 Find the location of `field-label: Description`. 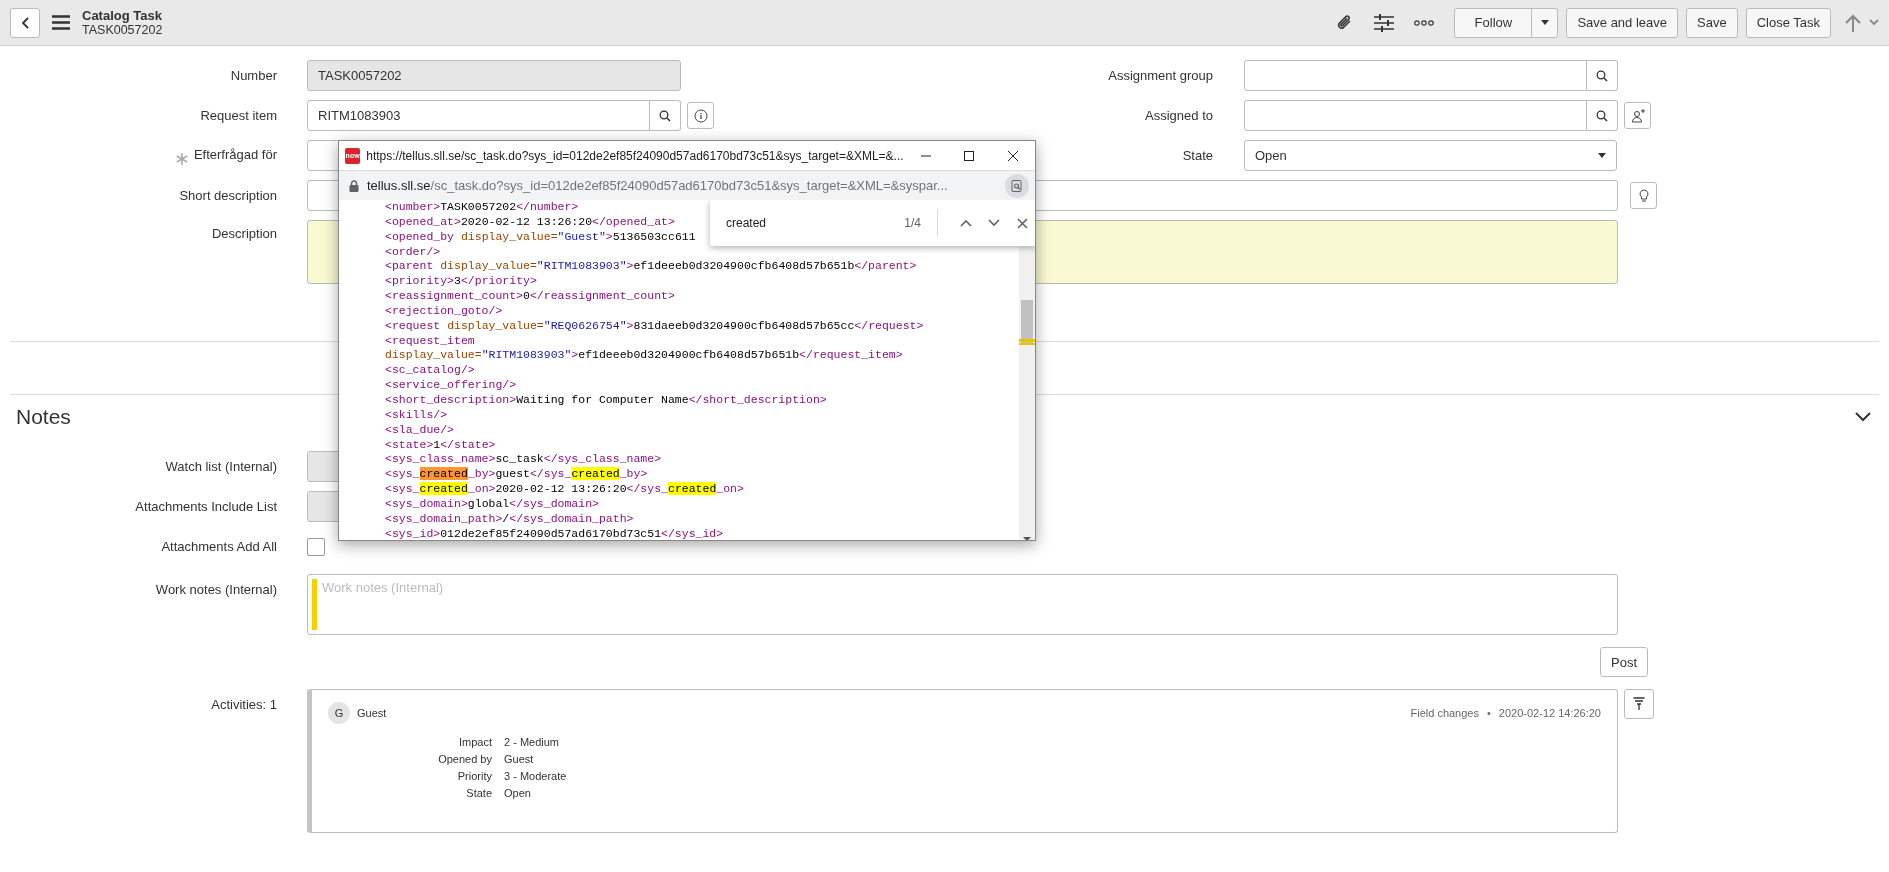

field-label: Description is located at coordinates (244, 233).